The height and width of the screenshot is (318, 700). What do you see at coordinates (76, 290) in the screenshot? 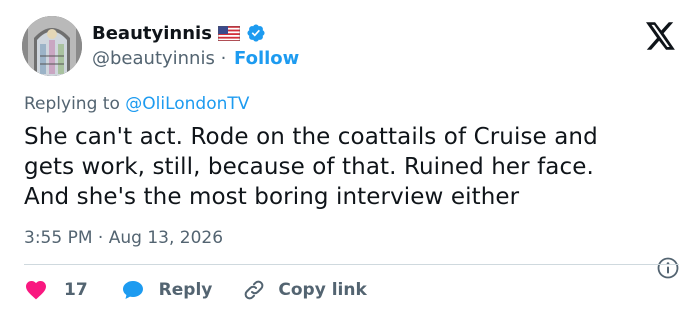
I see `like-count: 17` at bounding box center [76, 290].